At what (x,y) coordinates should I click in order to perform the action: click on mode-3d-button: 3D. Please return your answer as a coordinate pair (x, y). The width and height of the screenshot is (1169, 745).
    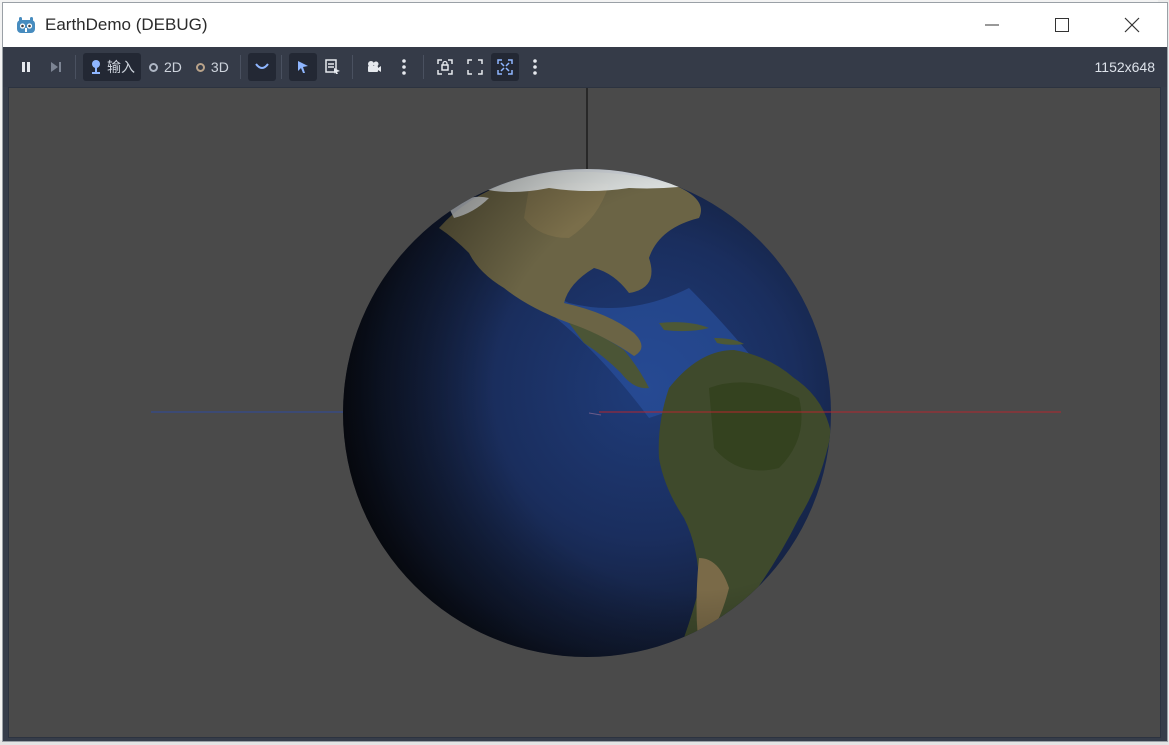
    Looking at the image, I should click on (212, 67).